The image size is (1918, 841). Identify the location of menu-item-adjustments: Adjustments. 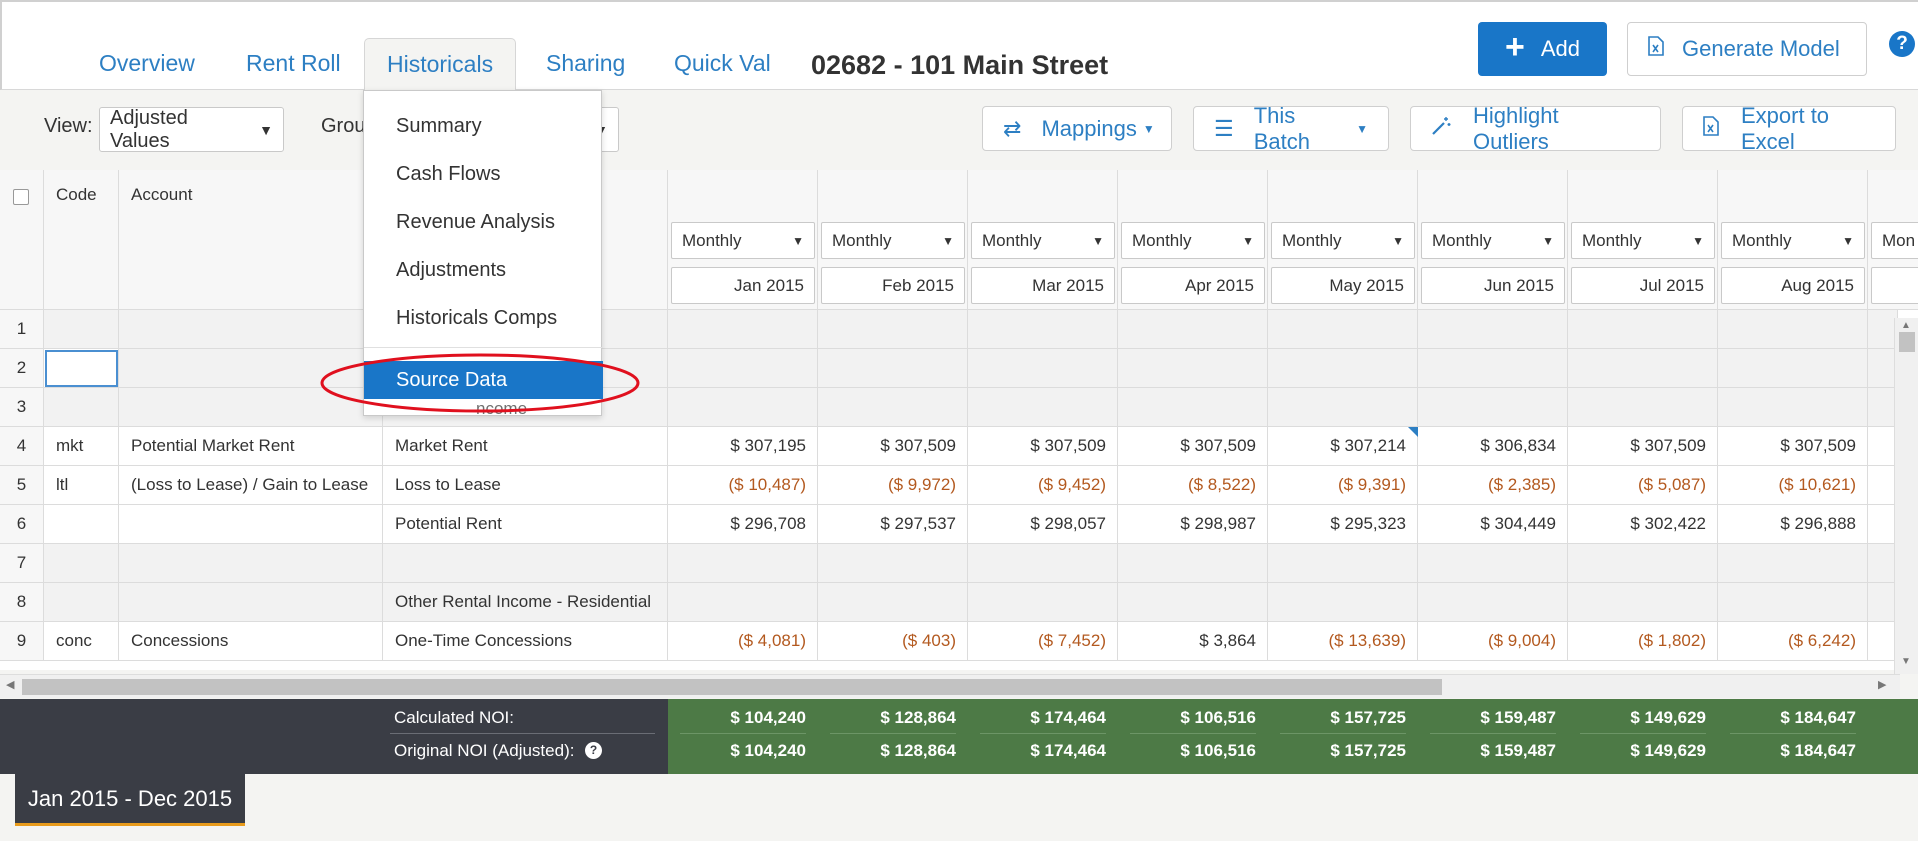
(483, 270).